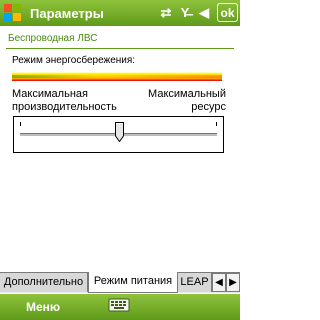  Describe the element at coordinates (53, 38) in the screenshot. I see `section-title: Беспроводная ЛВС` at that location.